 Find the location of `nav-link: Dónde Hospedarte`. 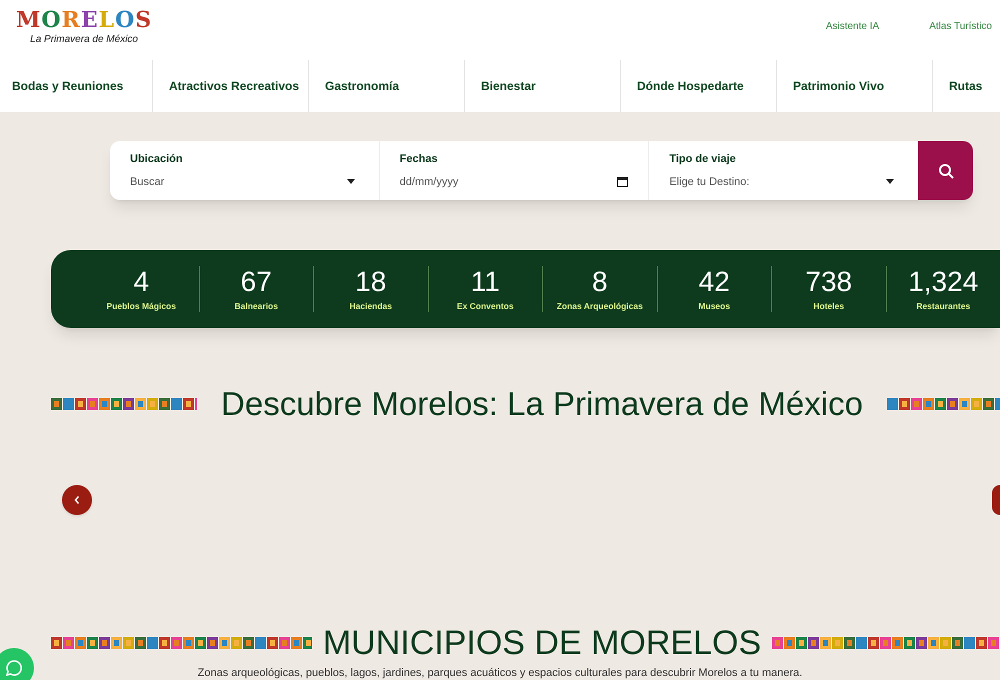

nav-link: Dónde Hospedarte is located at coordinates (690, 86).